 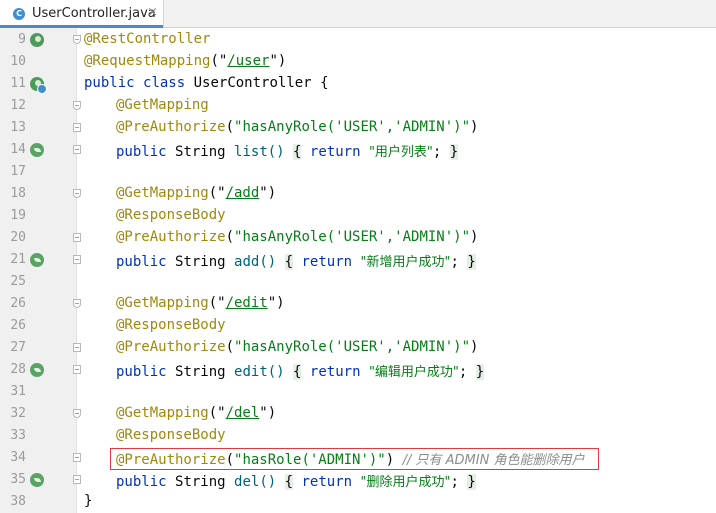 What do you see at coordinates (354, 459) in the screenshot?
I see `highlight-box` at bounding box center [354, 459].